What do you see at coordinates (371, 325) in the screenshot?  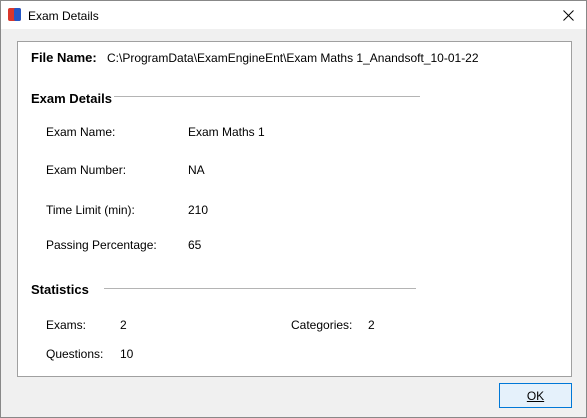 I see `categories-value: 2` at bounding box center [371, 325].